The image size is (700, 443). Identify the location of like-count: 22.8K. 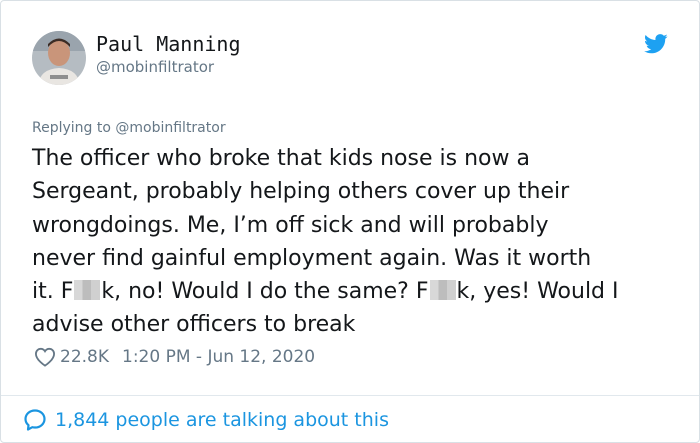
(84, 357).